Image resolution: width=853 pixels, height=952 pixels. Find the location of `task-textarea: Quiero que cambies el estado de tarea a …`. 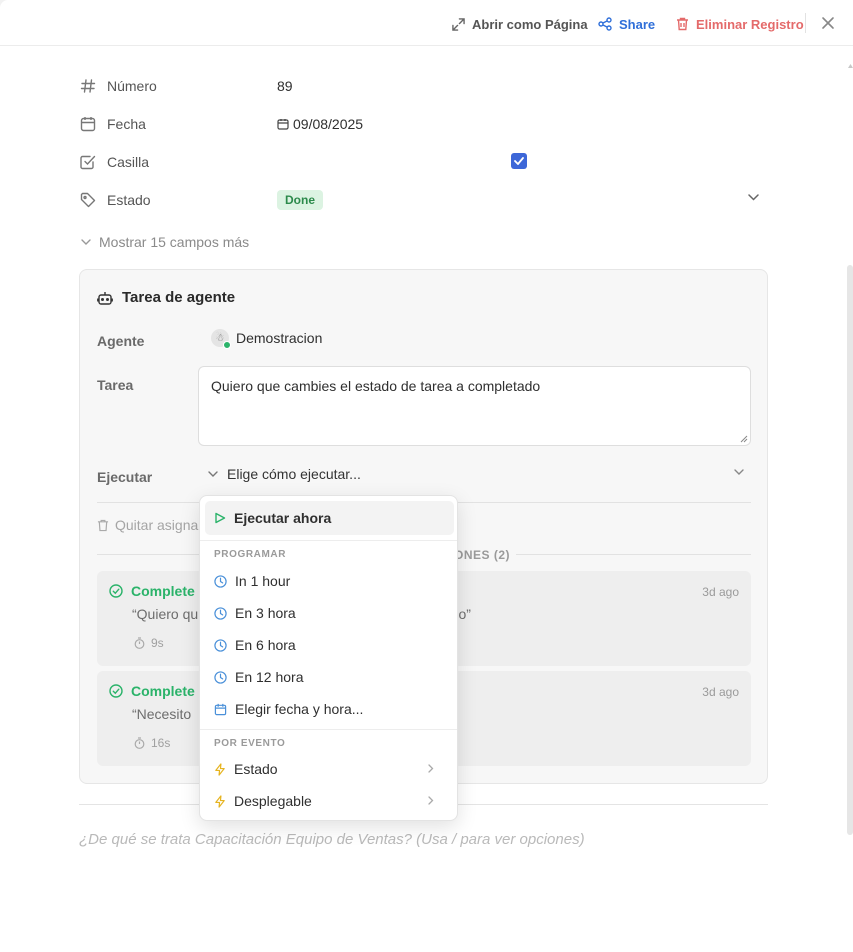

task-textarea: Quiero que cambies el estado de tarea a … is located at coordinates (474, 406).